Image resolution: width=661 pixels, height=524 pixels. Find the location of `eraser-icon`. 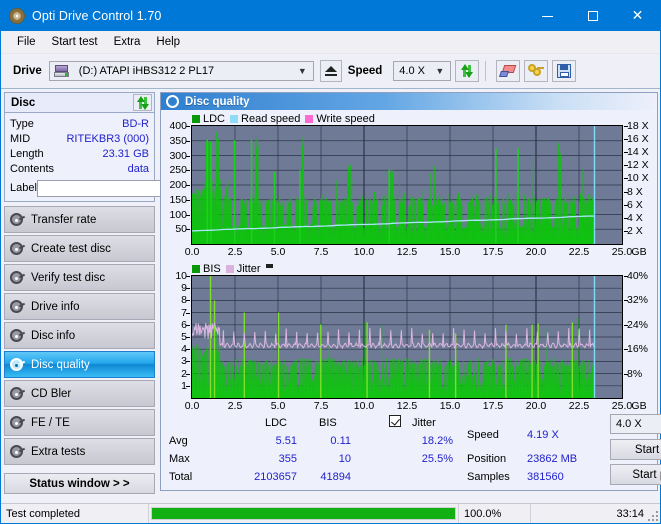

eraser-icon is located at coordinates (508, 71).